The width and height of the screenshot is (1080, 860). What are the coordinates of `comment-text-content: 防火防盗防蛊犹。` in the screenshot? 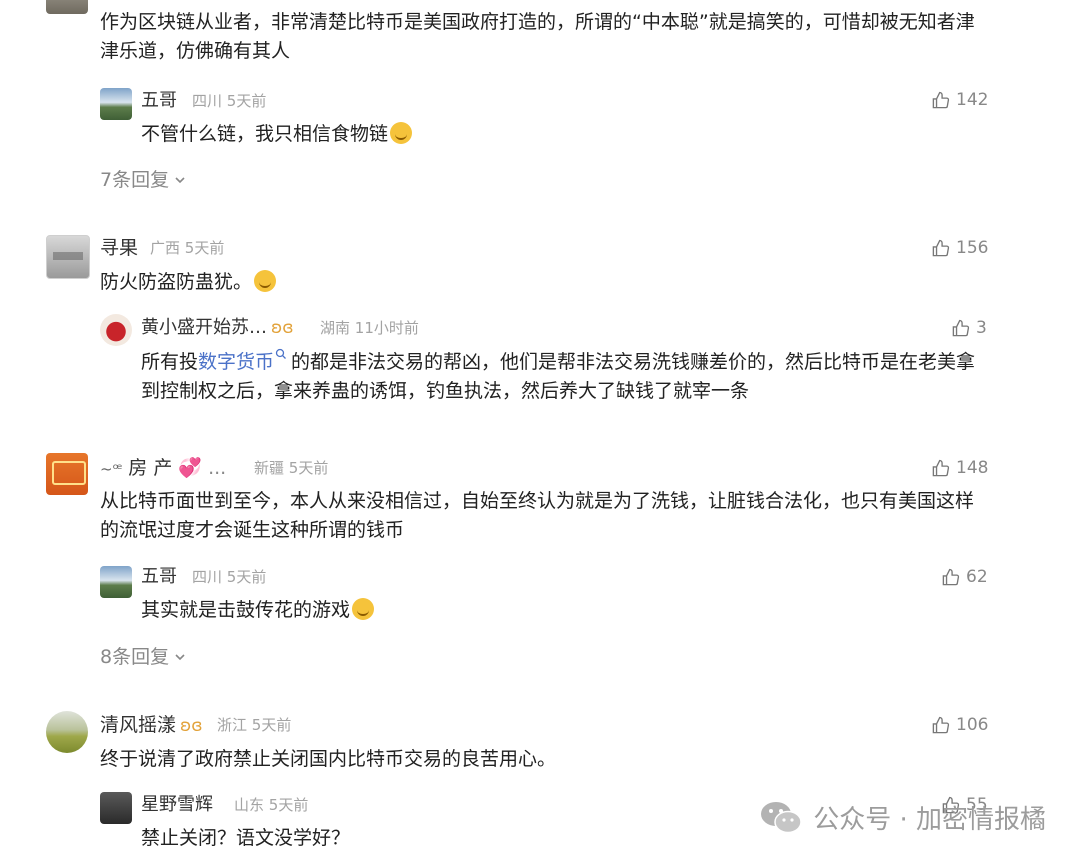 It's located at (176, 282).